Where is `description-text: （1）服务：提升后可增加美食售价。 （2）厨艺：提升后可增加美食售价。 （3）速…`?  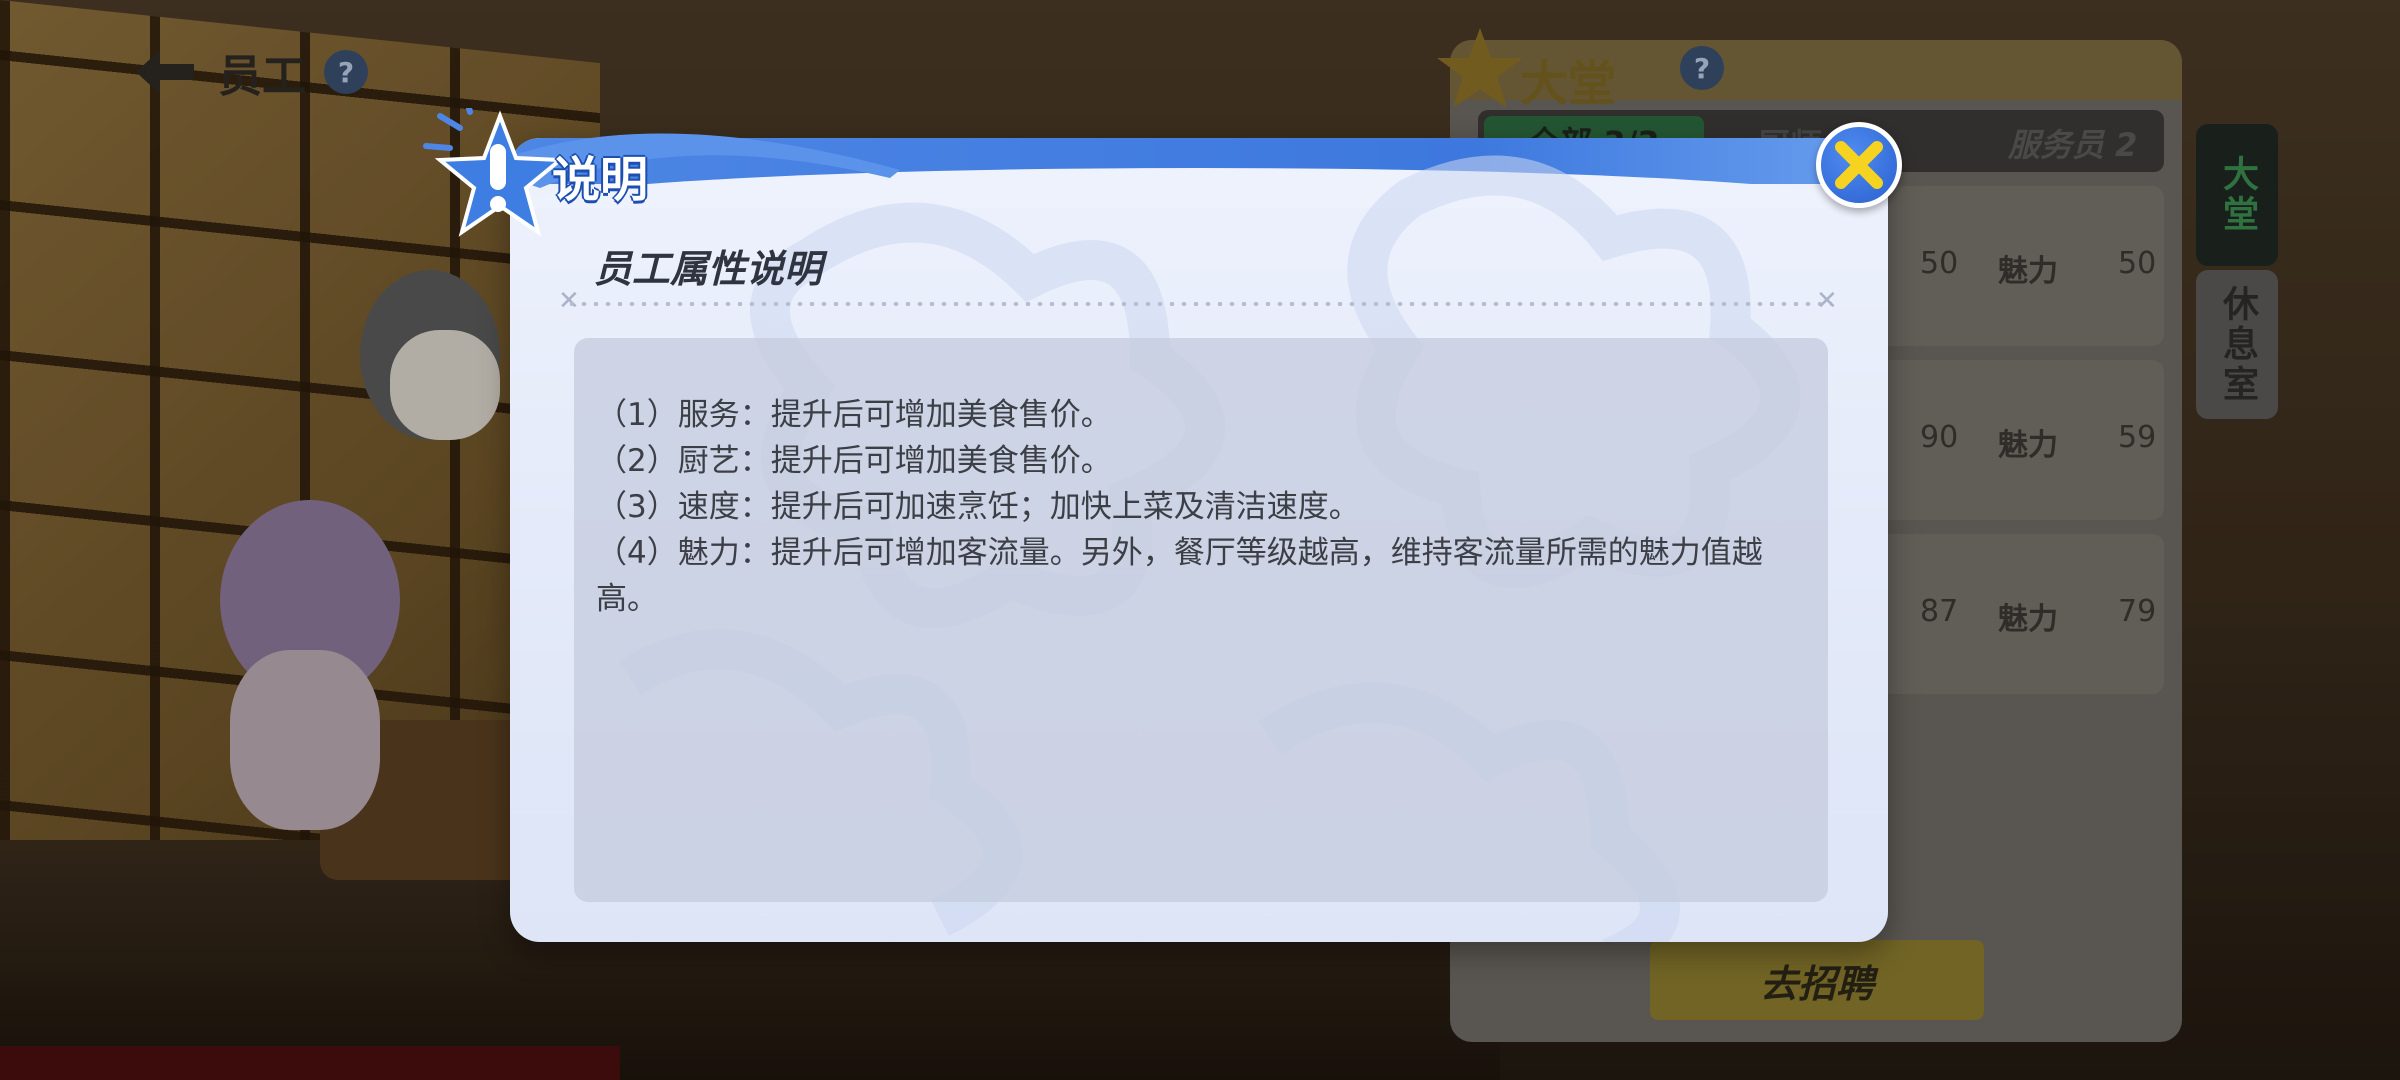 description-text: （1）服务：提升后可增加美食售价。 （2）厨艺：提升后可增加美食售价。 （3）速… is located at coordinates (1204, 507).